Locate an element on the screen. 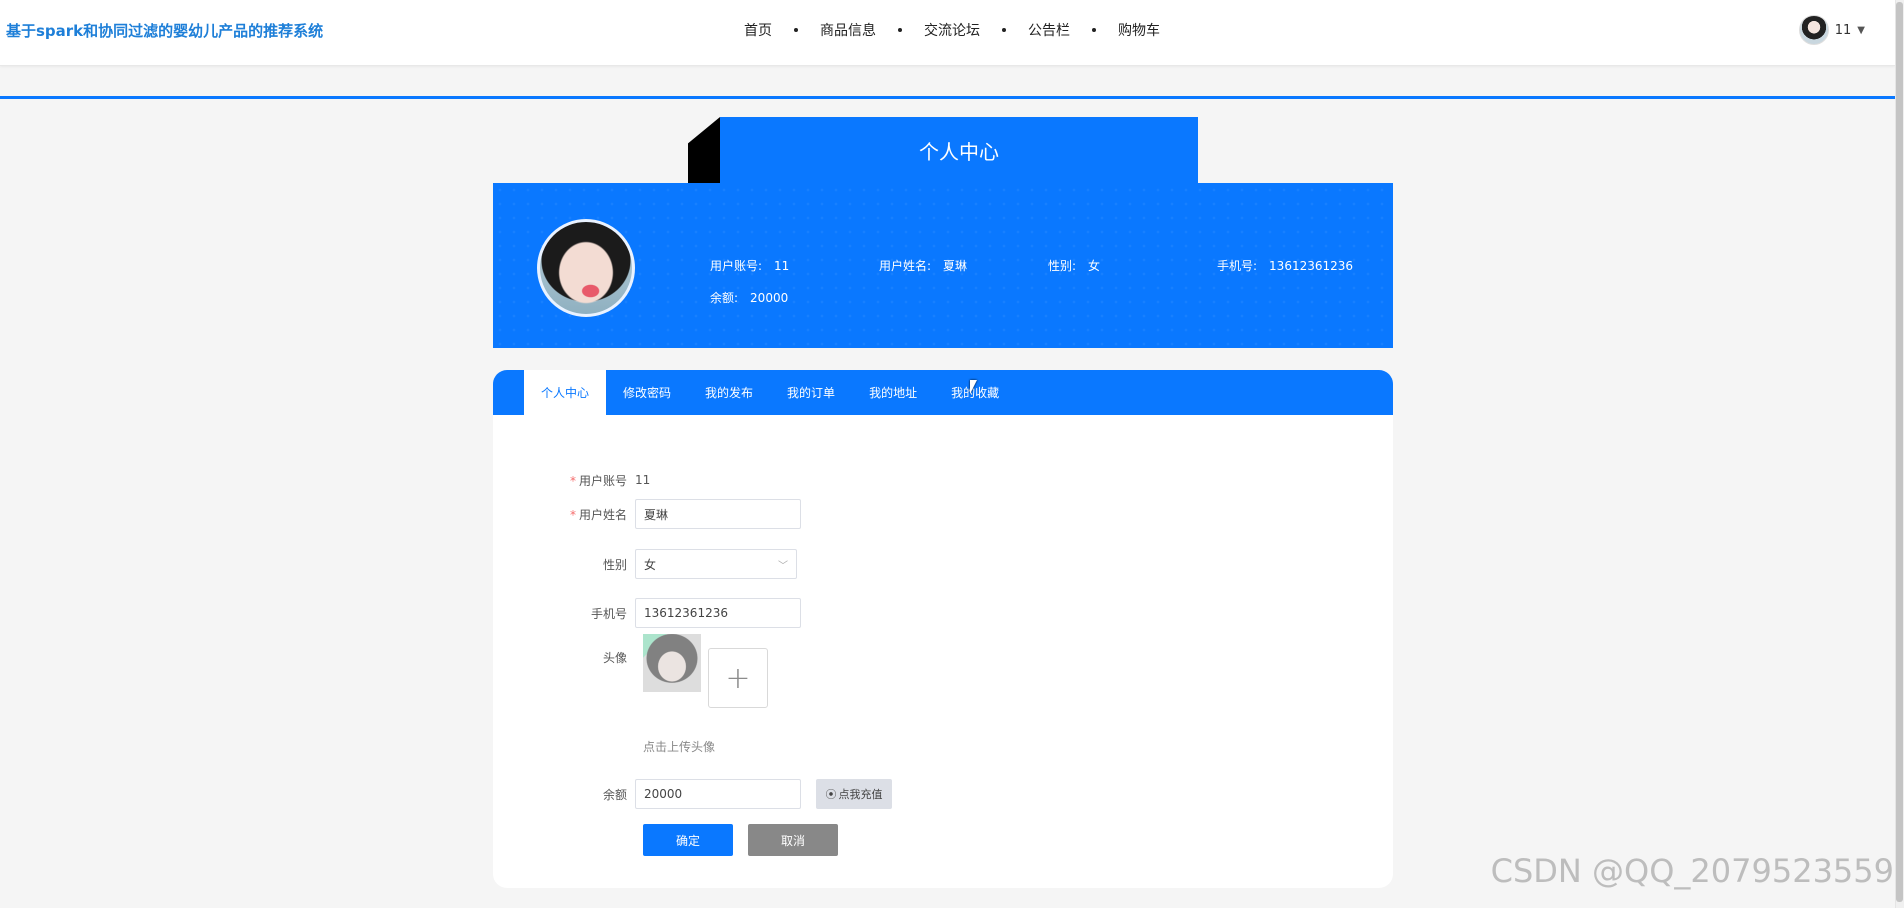 The image size is (1904, 908). nav-cart: 购物车 is located at coordinates (1139, 30).